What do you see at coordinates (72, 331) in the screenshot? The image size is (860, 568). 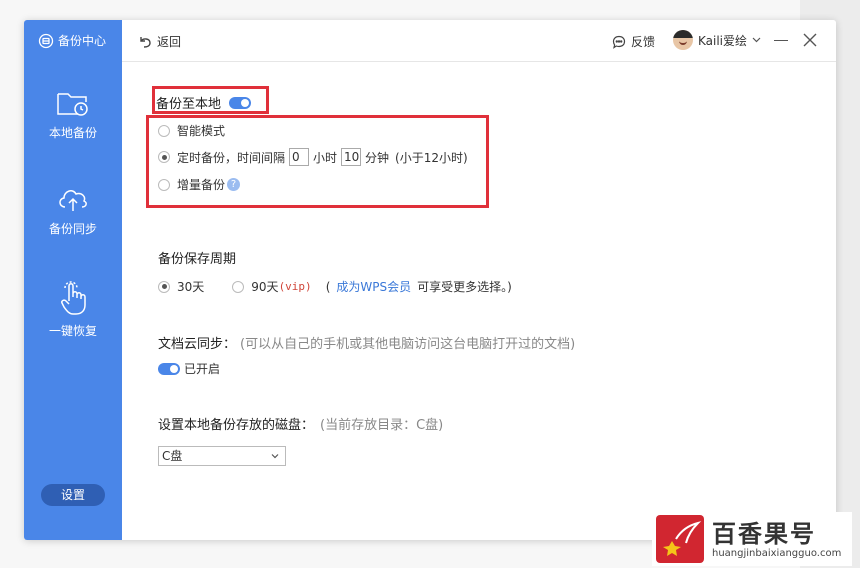 I see `sidebar-item-label: 一键恢复` at bounding box center [72, 331].